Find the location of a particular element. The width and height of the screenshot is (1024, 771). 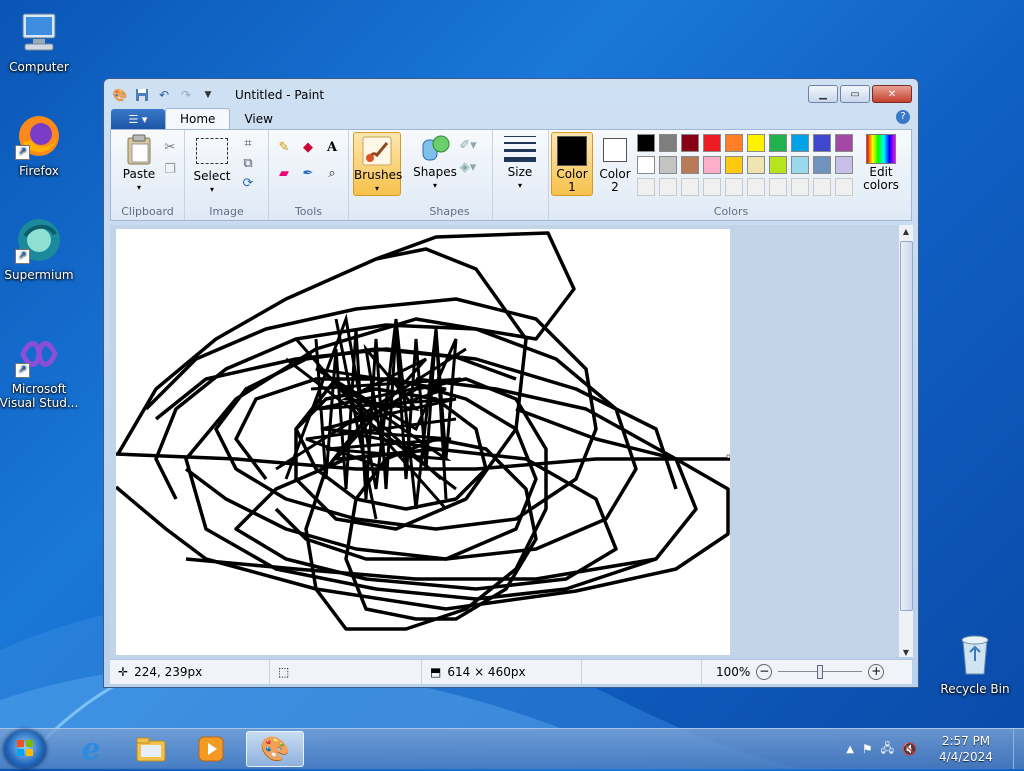

zoom-out-icon: − is located at coordinates (764, 672).